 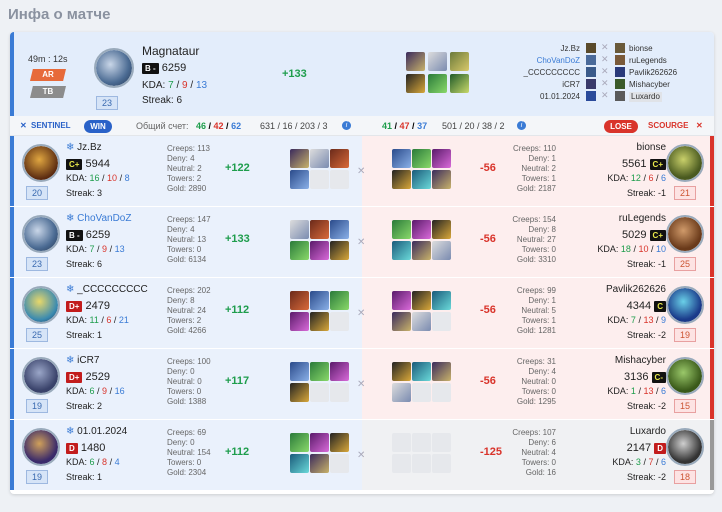 What do you see at coordinates (570, 49) in the screenshot?
I see `vs-left-1: Jz.Bz` at bounding box center [570, 49].